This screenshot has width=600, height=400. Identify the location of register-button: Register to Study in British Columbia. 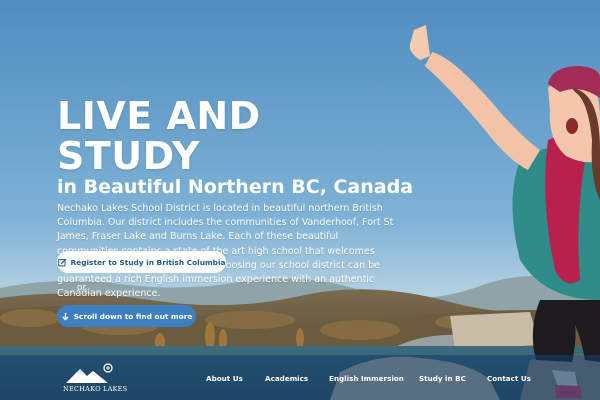
(141, 262).